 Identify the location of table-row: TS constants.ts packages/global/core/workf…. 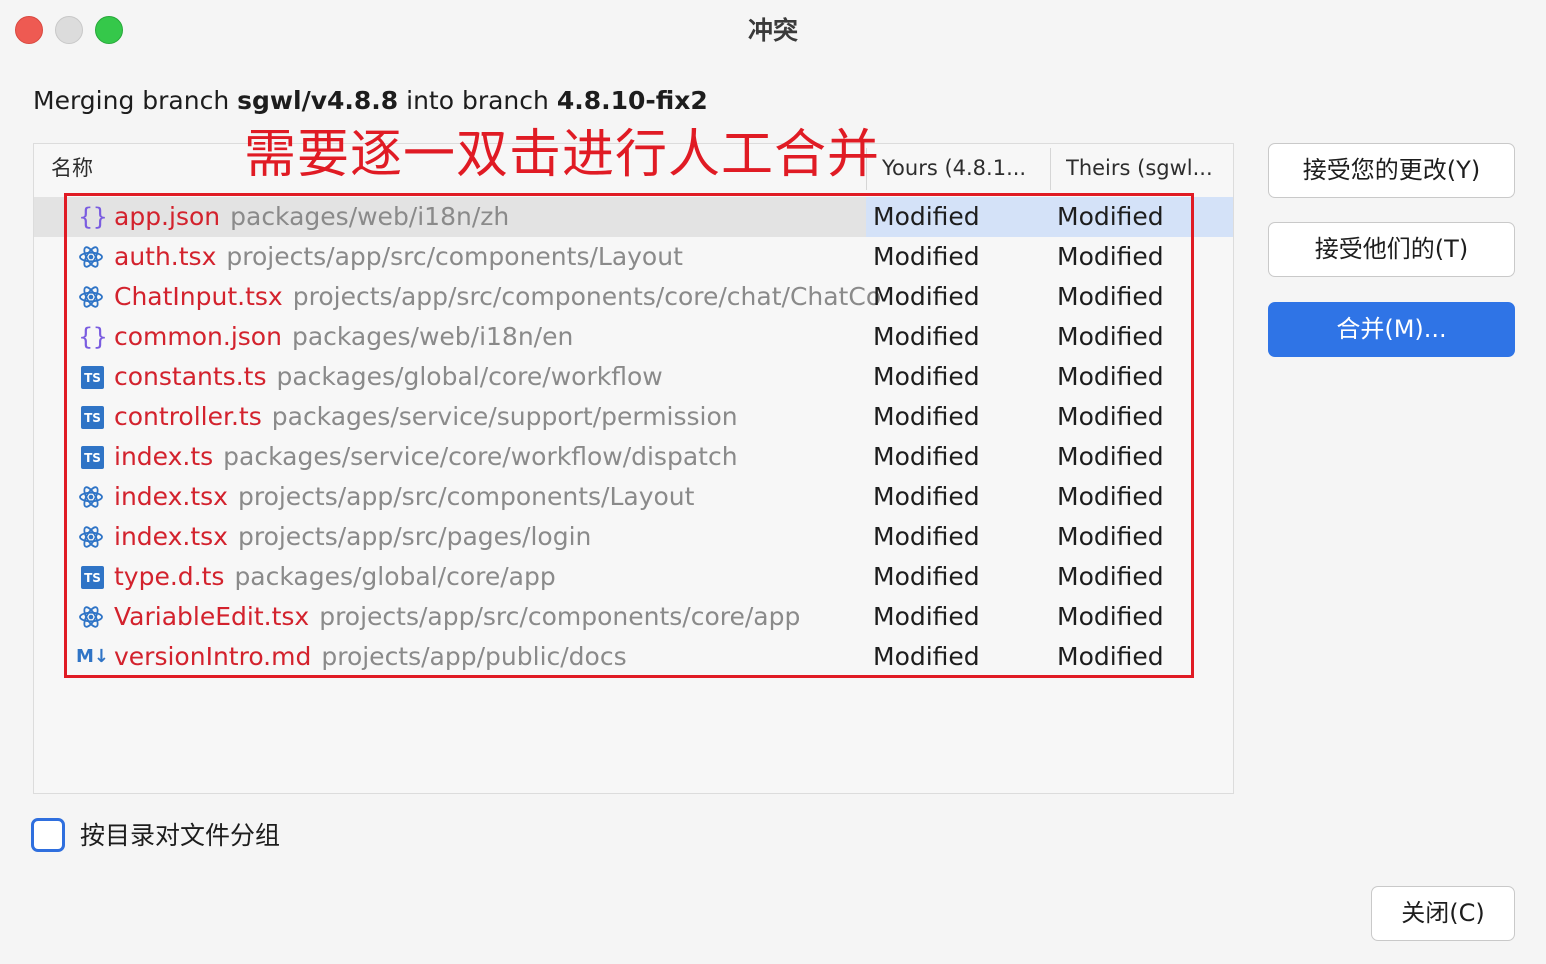
(633, 377).